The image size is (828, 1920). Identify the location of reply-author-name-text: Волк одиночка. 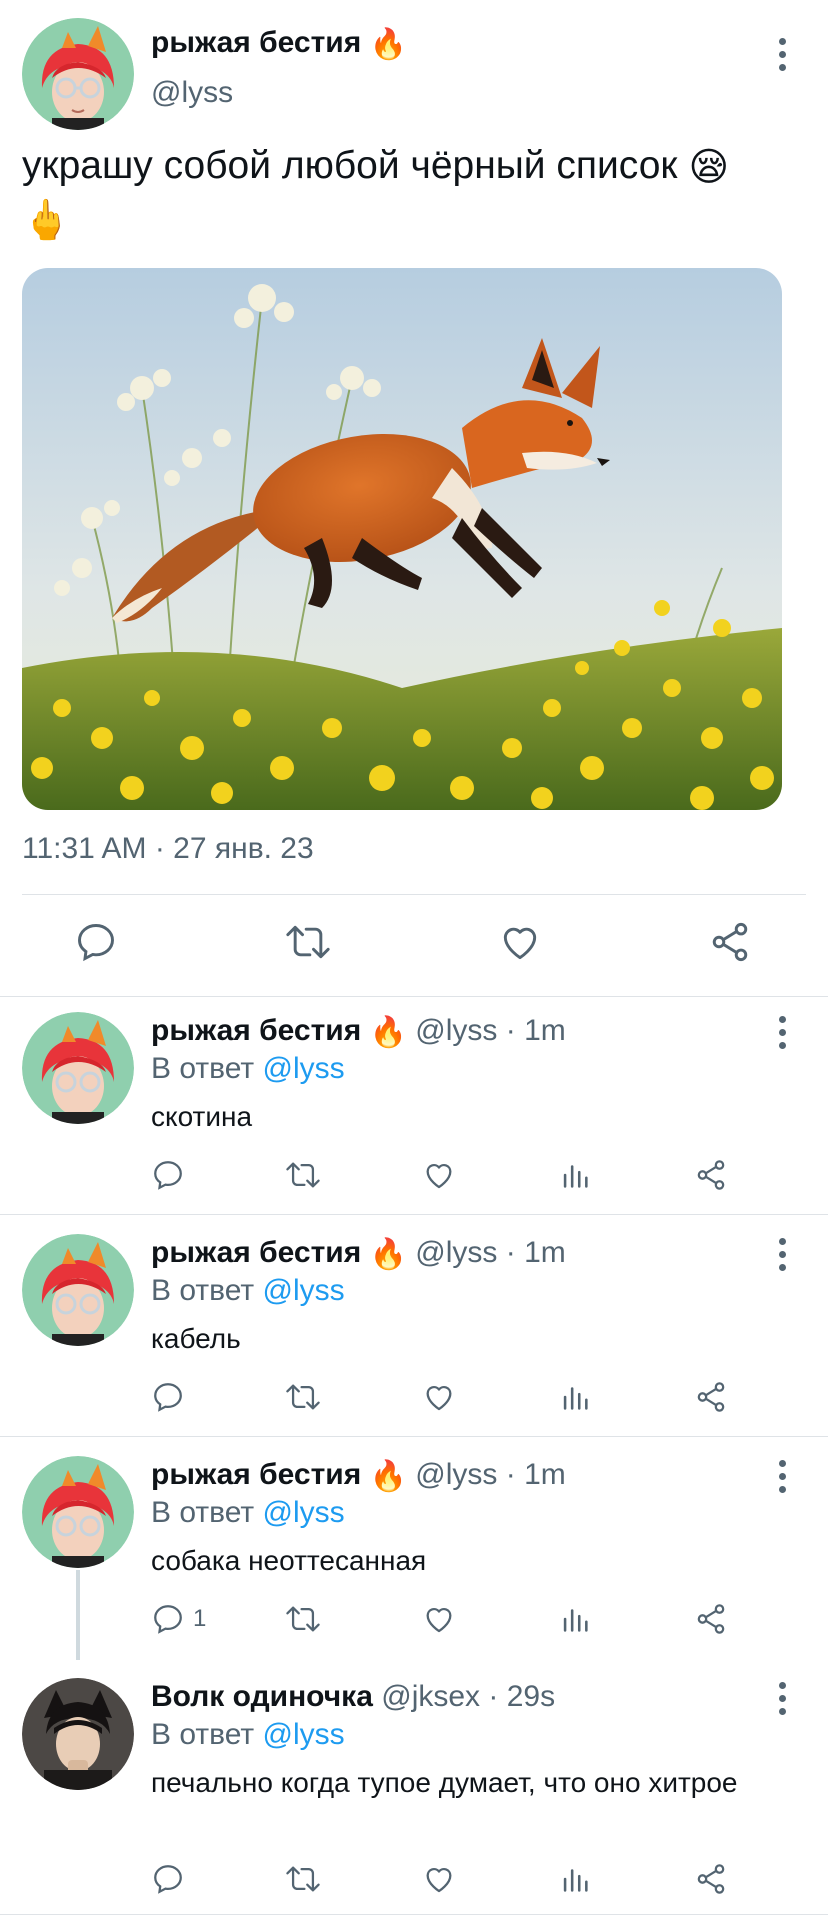
(262, 1696).